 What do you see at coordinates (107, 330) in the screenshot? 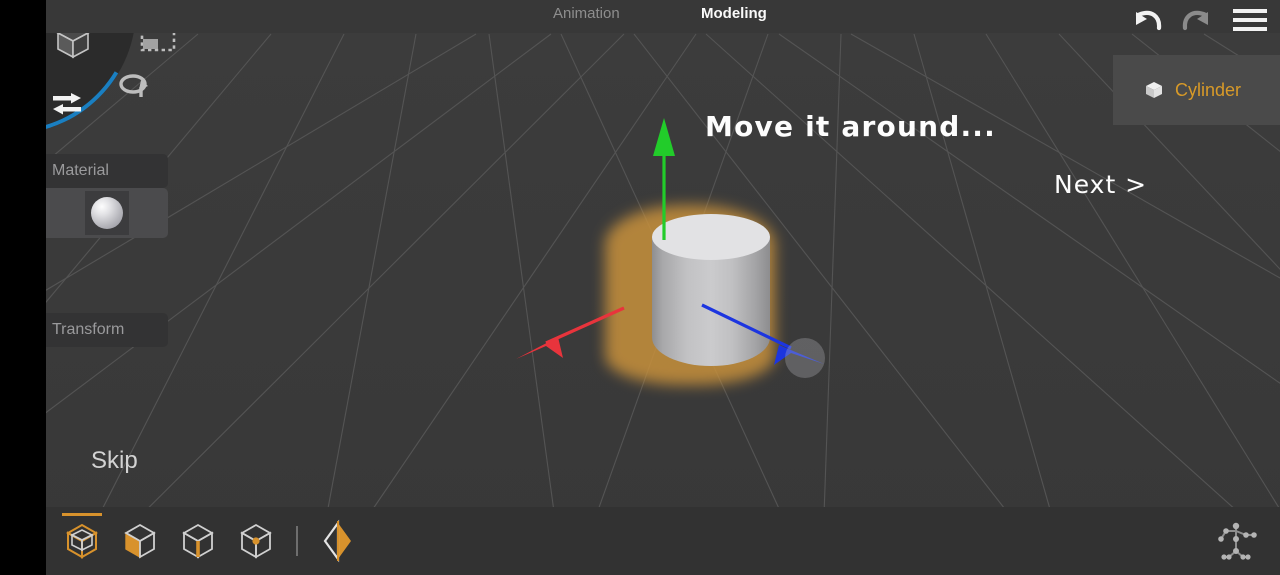
I see `panel-header-transform: Transform` at bounding box center [107, 330].